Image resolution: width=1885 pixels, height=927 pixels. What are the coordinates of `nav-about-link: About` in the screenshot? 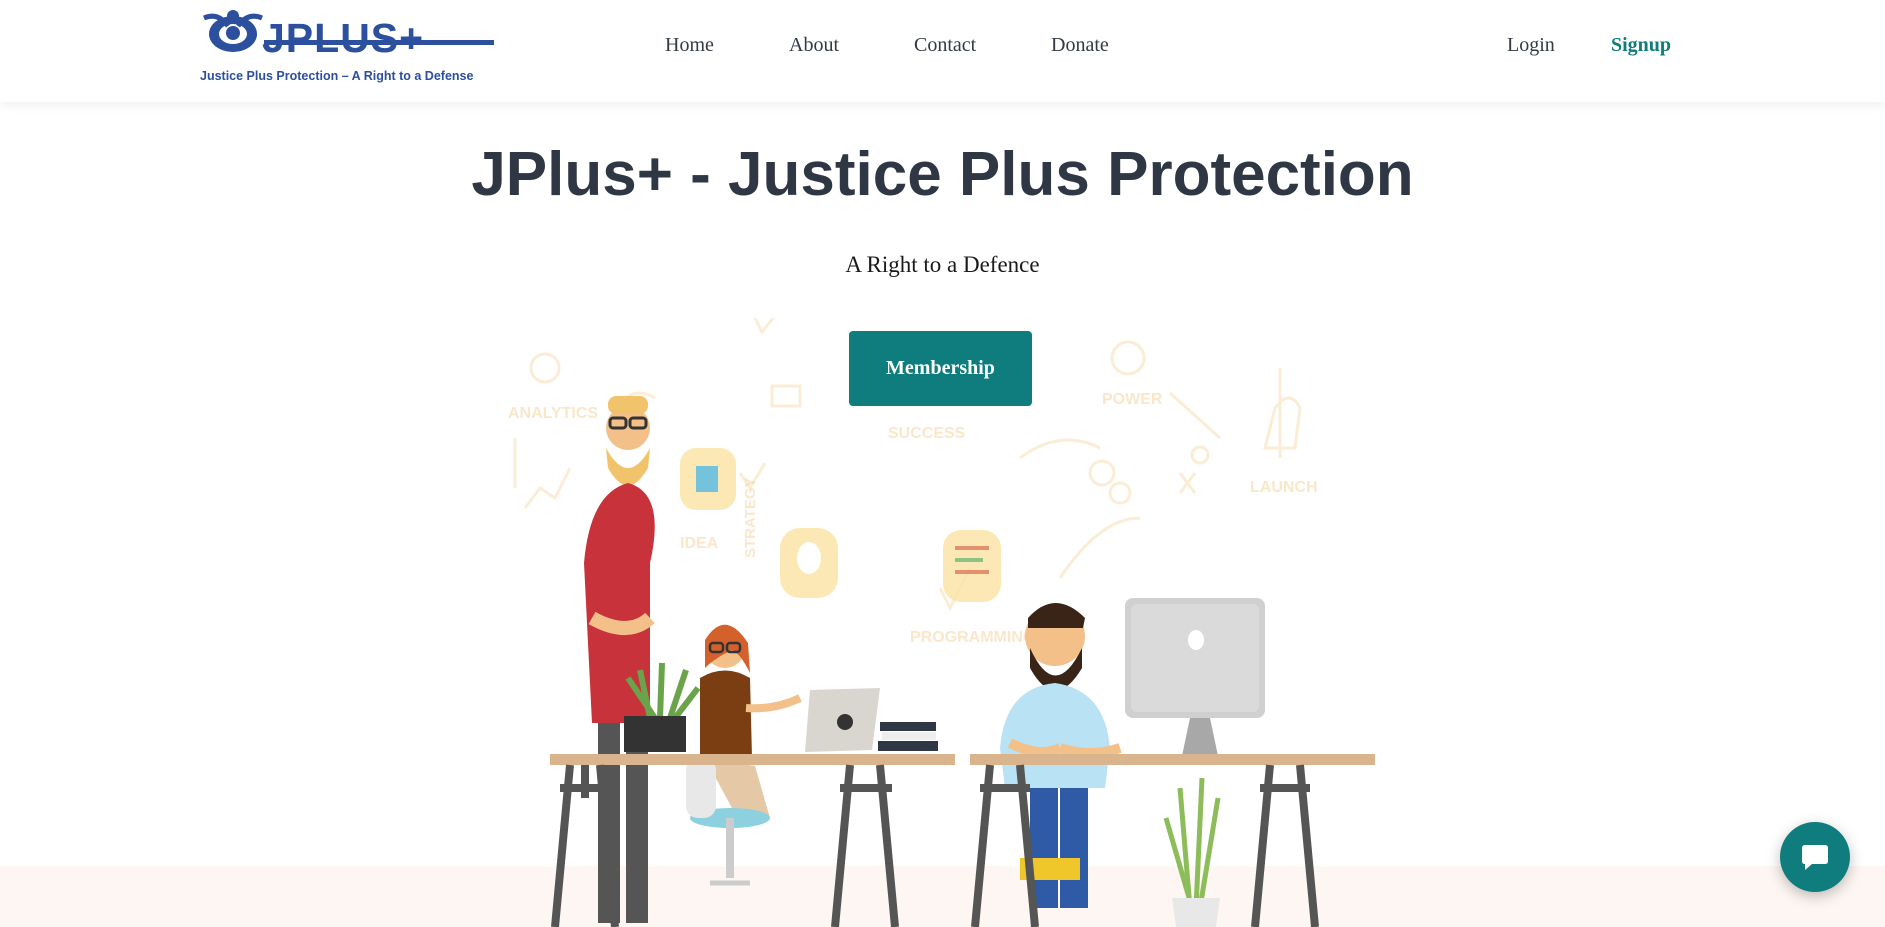 It's located at (814, 45).